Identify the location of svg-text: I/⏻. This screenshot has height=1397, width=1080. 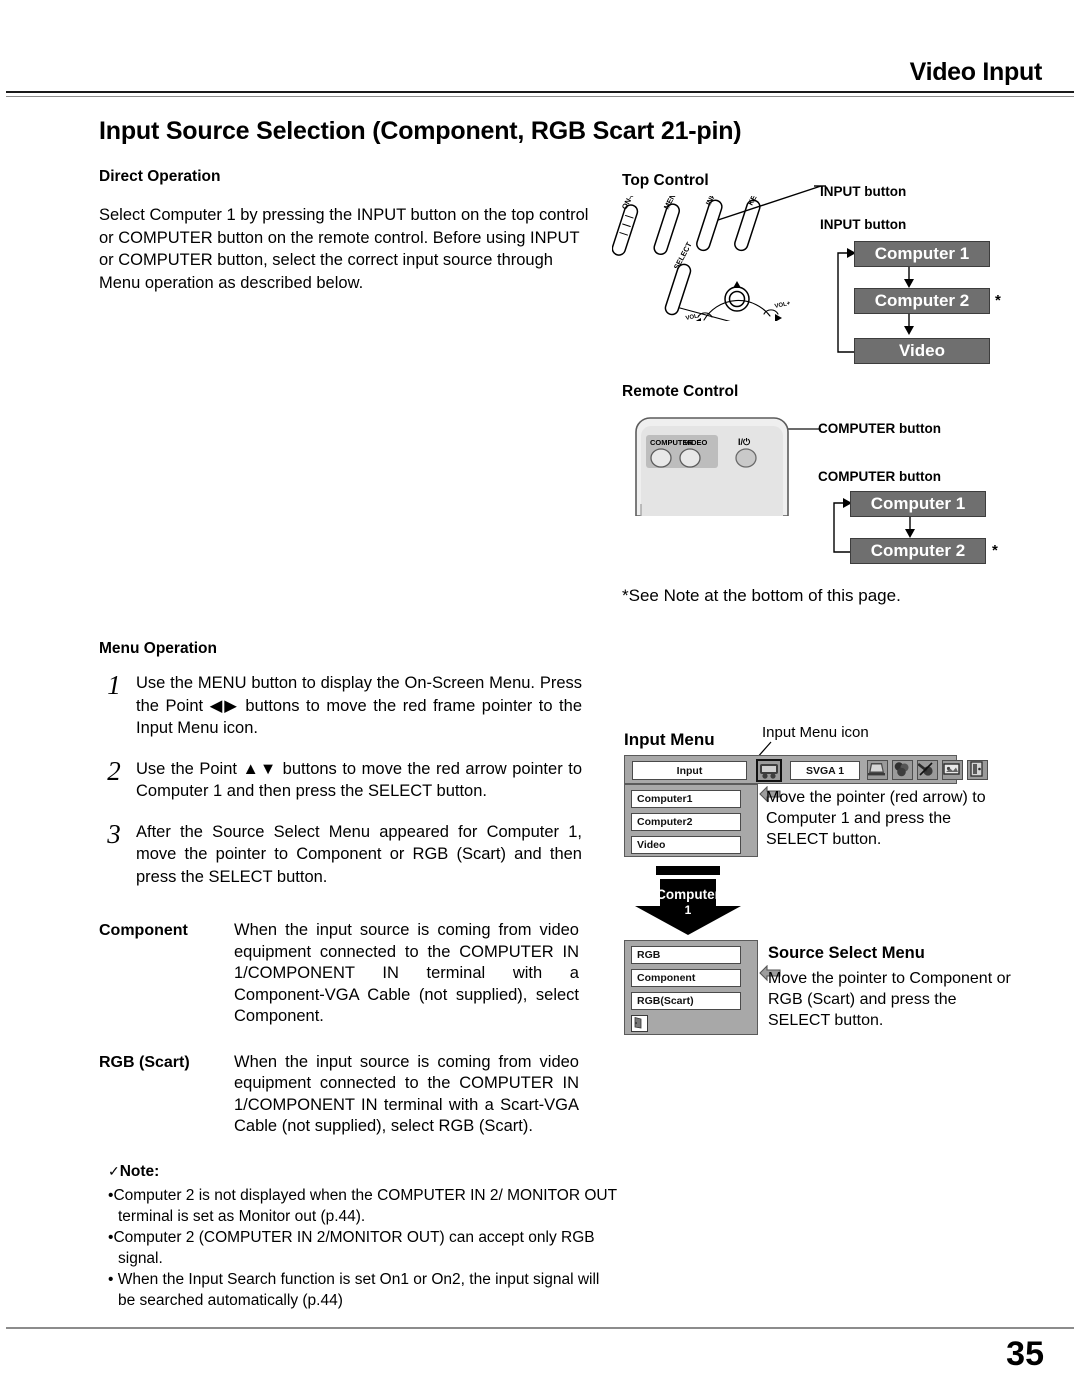
(744, 442).